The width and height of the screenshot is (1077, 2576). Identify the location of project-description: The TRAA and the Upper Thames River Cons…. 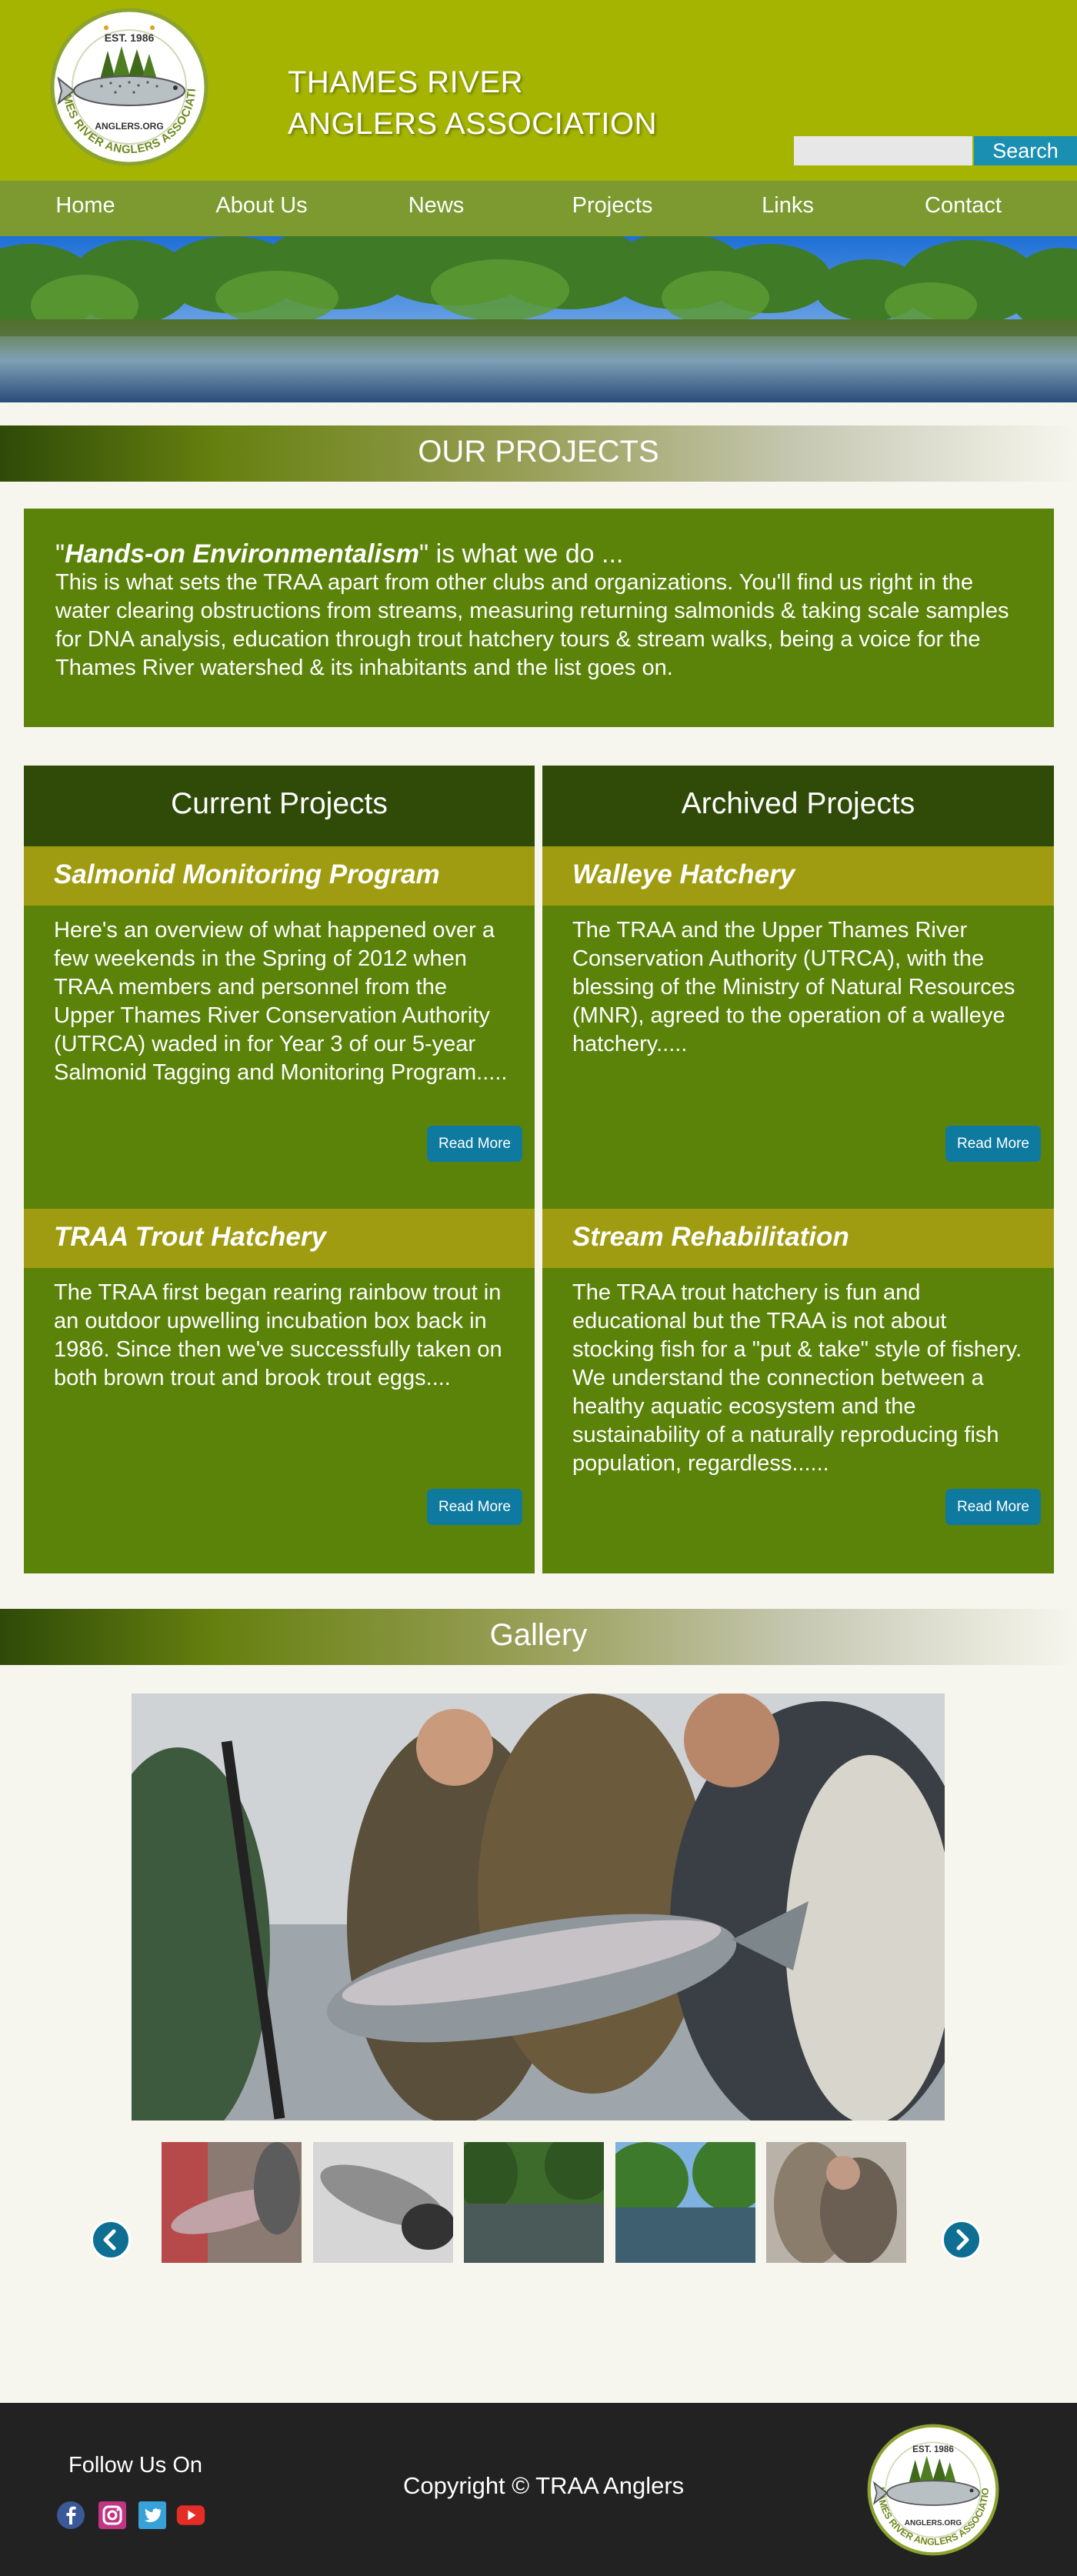
(793, 987).